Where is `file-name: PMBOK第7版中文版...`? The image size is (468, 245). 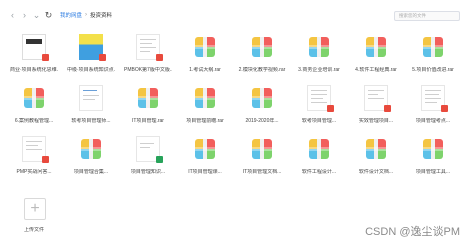
file-name: PMBOK第7版中文版... is located at coordinates (148, 70).